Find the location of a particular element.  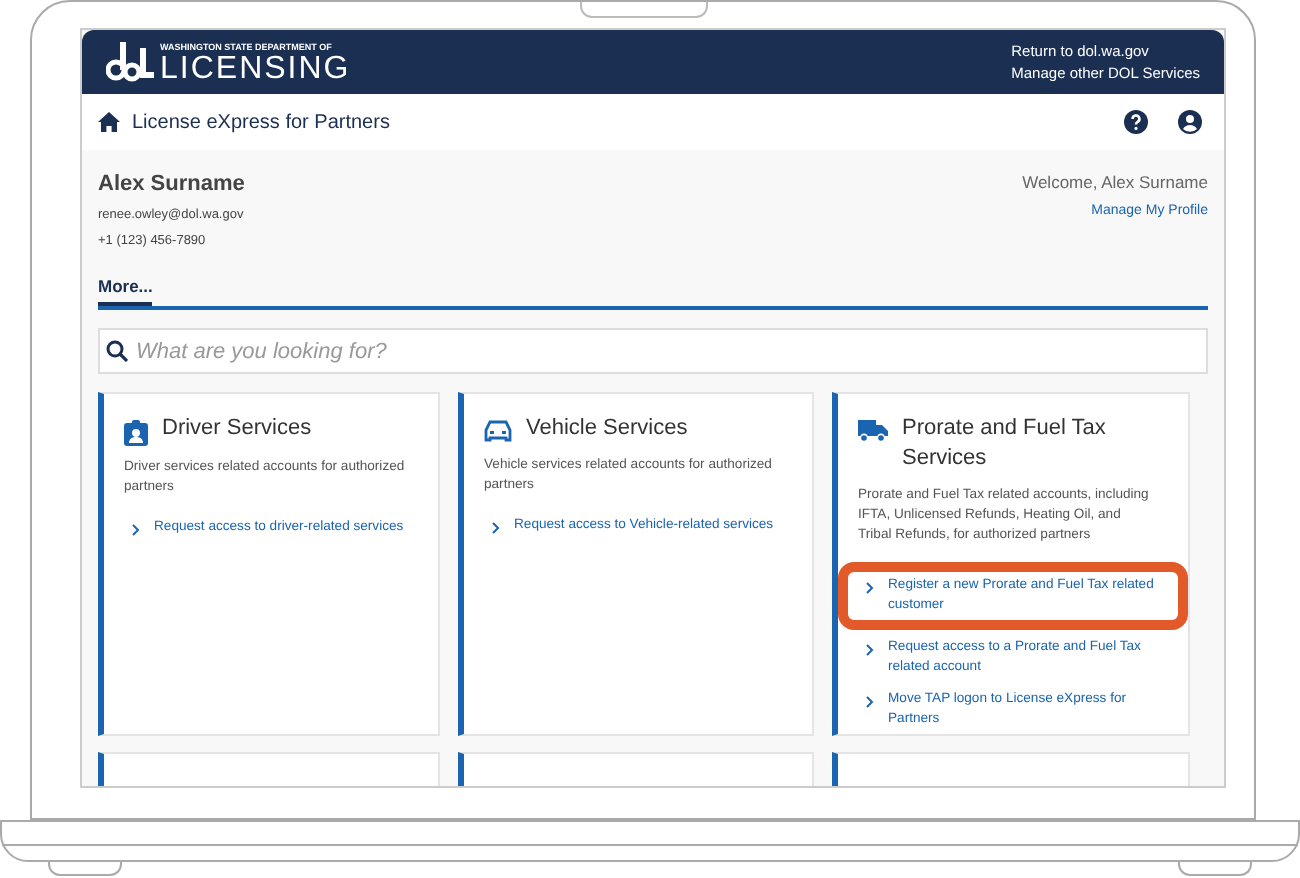

user-name: Alex Surname is located at coordinates (171, 185).